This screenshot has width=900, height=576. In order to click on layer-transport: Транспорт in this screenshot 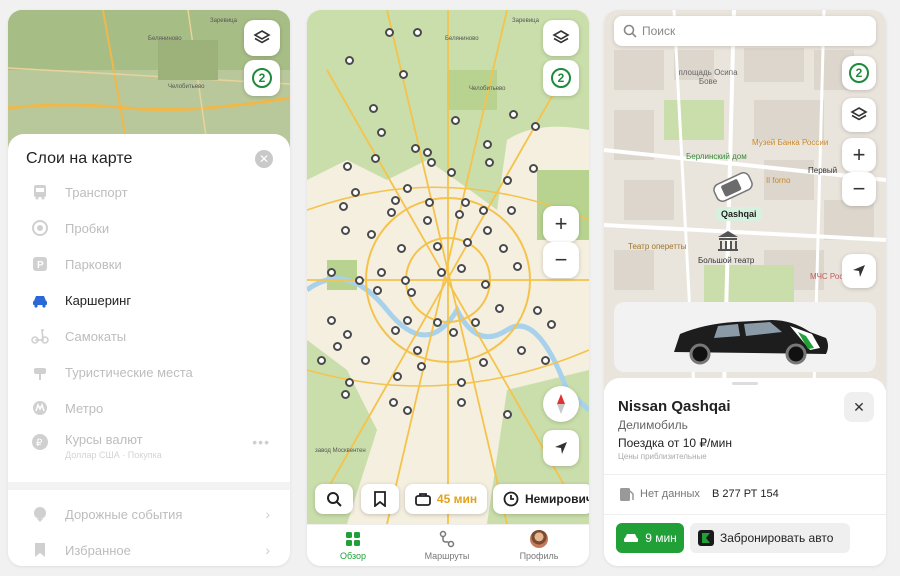, I will do `click(149, 192)`.